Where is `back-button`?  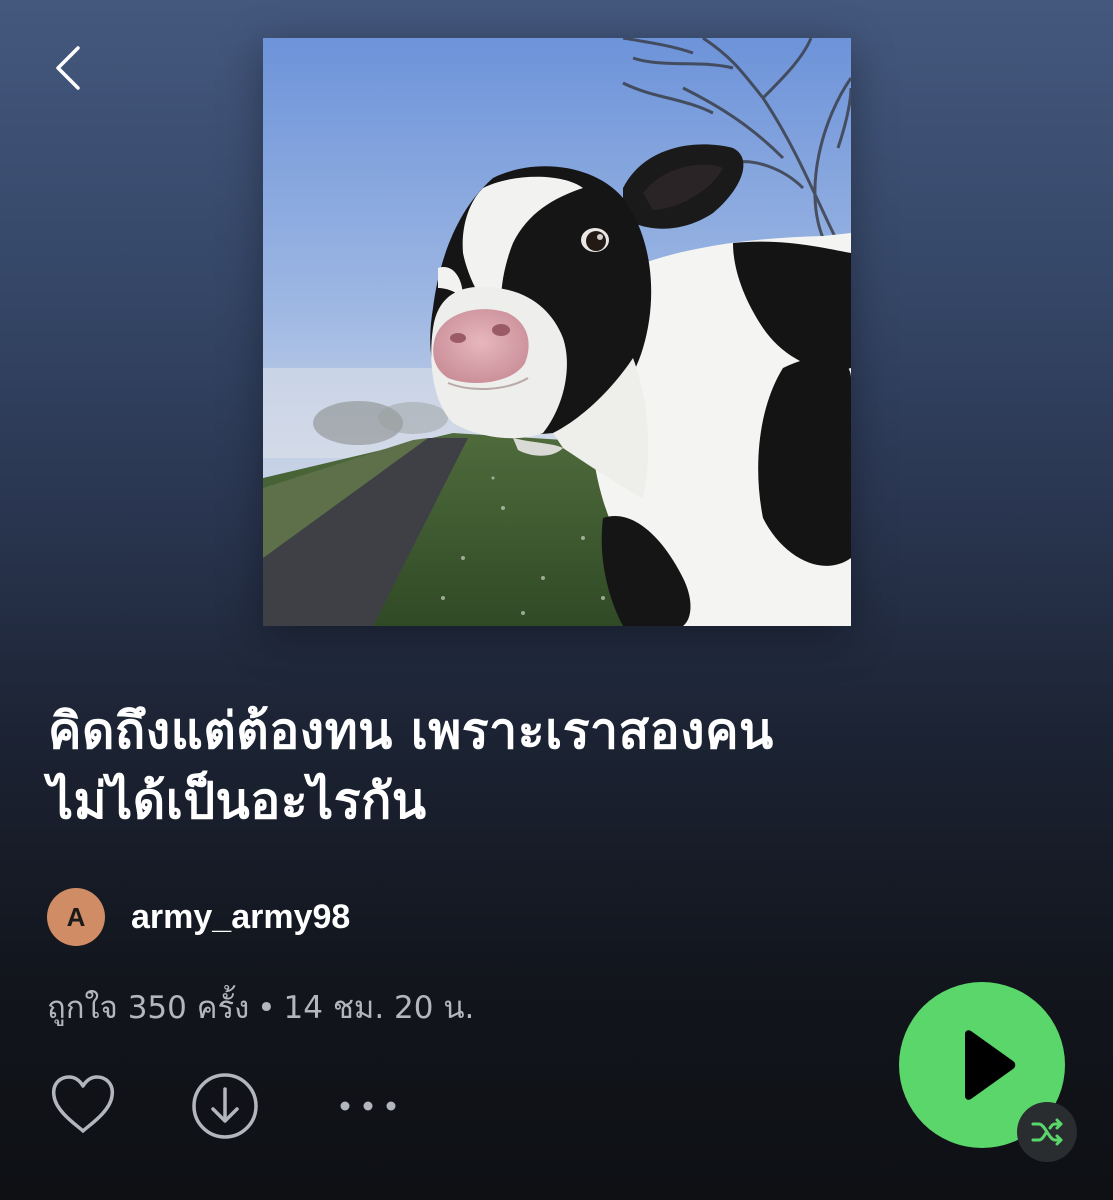
back-button is located at coordinates (70, 68).